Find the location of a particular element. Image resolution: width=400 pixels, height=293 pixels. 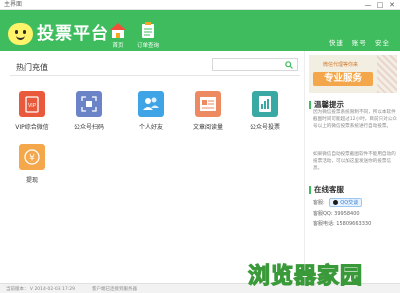

link-quick: 快速 is located at coordinates (336, 43).